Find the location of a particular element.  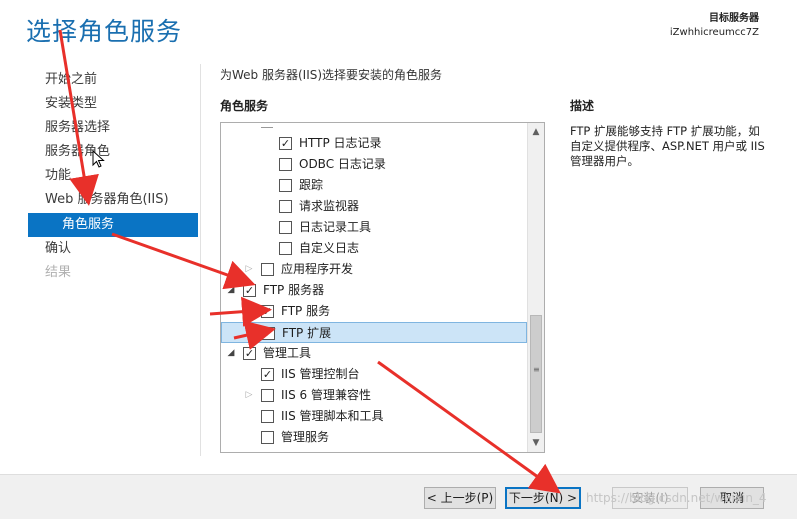

tree-row-label: 日志记录工具 is located at coordinates (335, 227).